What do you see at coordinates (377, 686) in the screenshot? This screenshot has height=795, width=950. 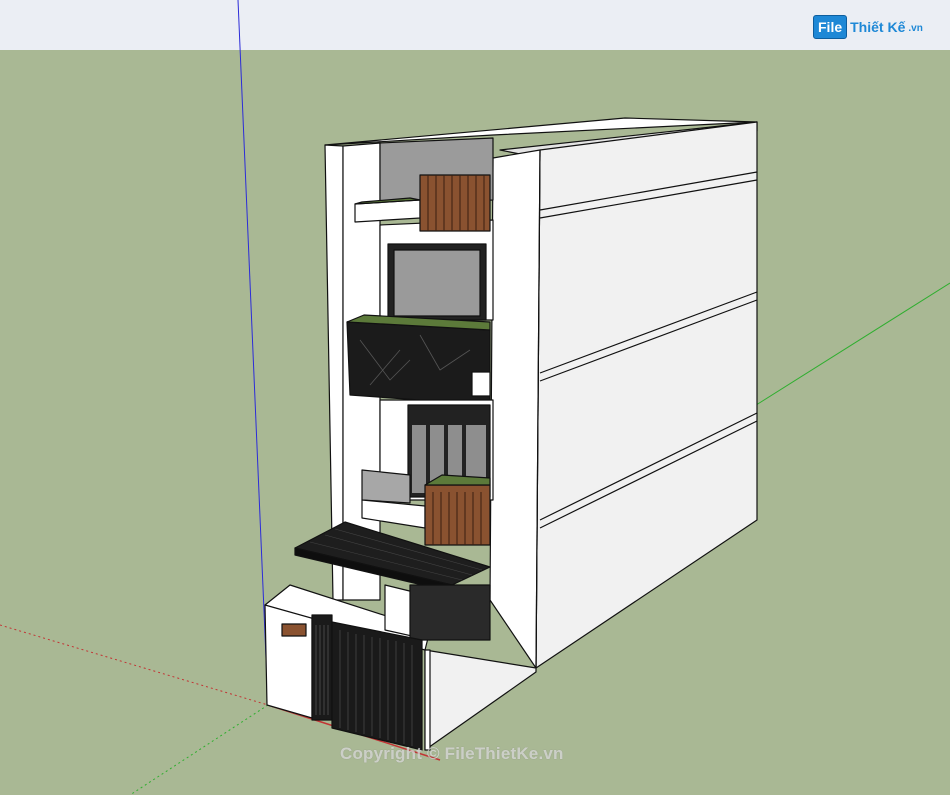 I see `main-gate` at bounding box center [377, 686].